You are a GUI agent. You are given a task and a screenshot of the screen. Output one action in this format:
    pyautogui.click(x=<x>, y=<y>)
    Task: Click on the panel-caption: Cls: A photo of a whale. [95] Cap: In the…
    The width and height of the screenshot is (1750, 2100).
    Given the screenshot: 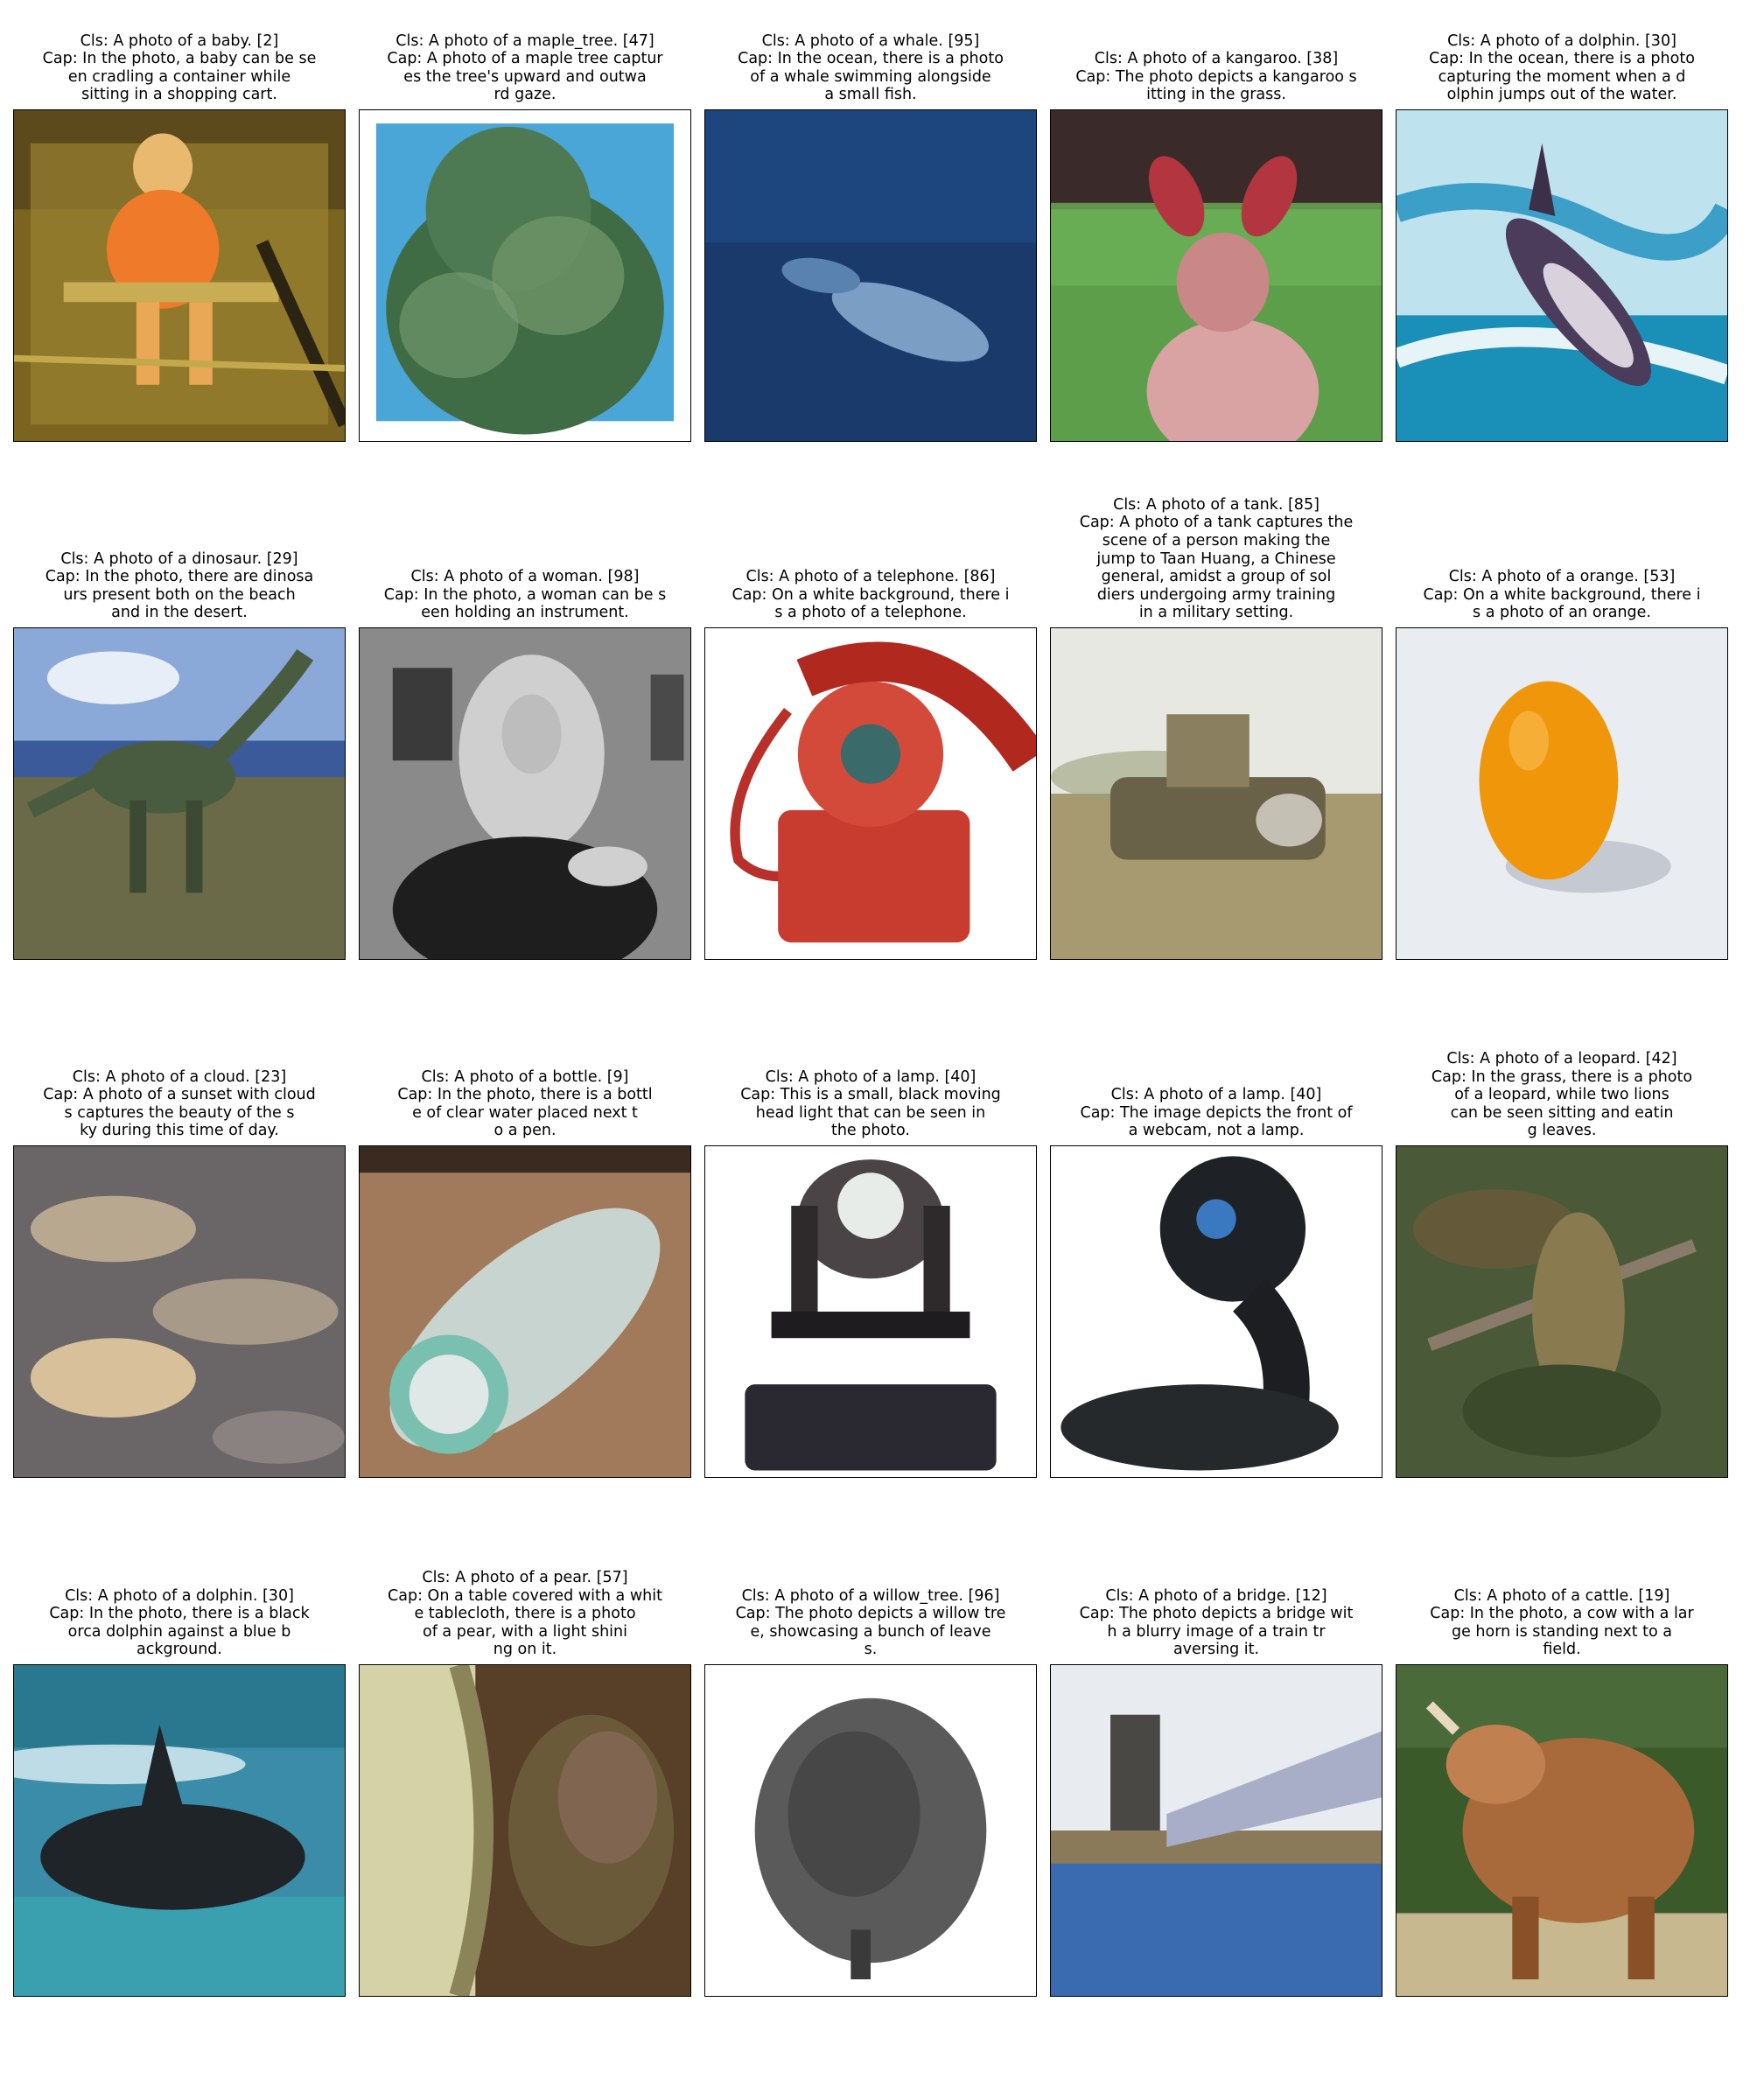 What is the action you would take?
    pyautogui.click(x=870, y=68)
    